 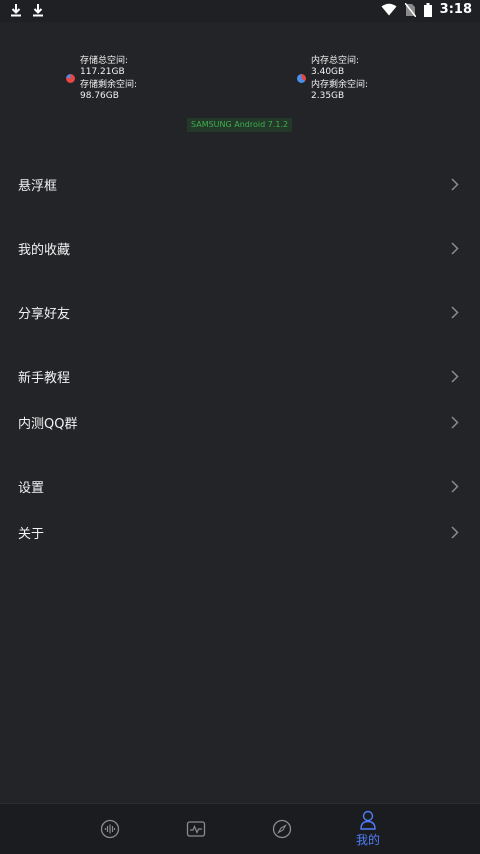 I want to click on tab-discover, so click(x=282, y=829).